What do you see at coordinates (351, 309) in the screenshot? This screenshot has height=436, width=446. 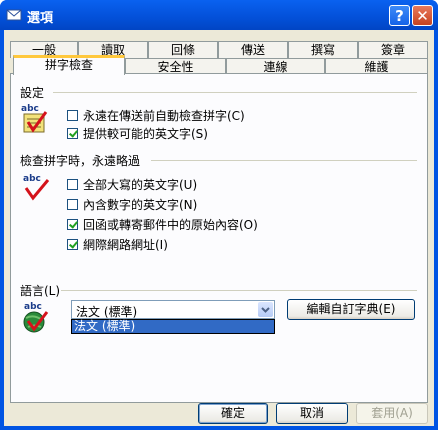 I see `edit-custom-dictionary-button: 編輯自訂字典(E)` at bounding box center [351, 309].